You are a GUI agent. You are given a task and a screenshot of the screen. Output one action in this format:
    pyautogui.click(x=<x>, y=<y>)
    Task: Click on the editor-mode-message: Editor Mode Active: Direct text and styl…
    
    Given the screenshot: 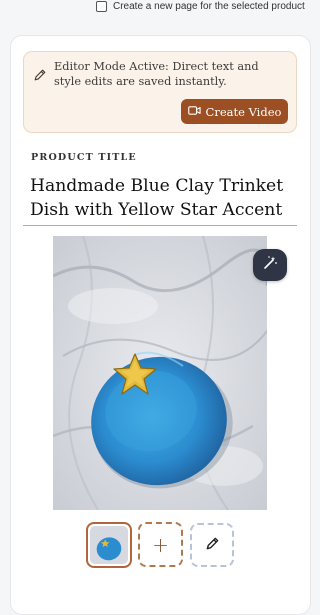 What is the action you would take?
    pyautogui.click(x=156, y=74)
    